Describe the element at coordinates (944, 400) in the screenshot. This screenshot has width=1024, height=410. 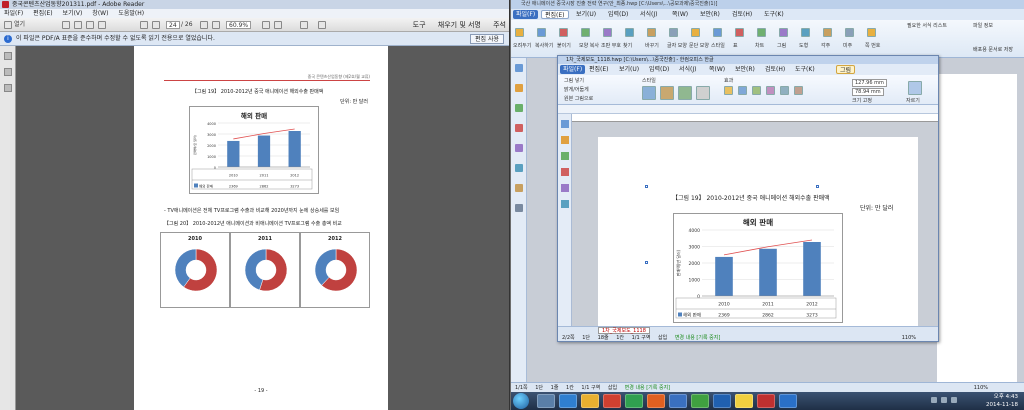
I see `tray-volume-icon` at that location.